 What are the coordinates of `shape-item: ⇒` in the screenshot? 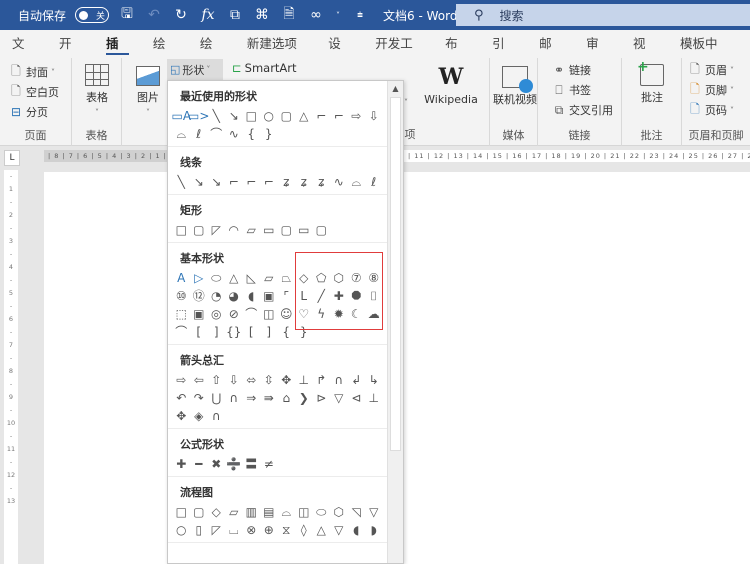 It's located at (251, 398).